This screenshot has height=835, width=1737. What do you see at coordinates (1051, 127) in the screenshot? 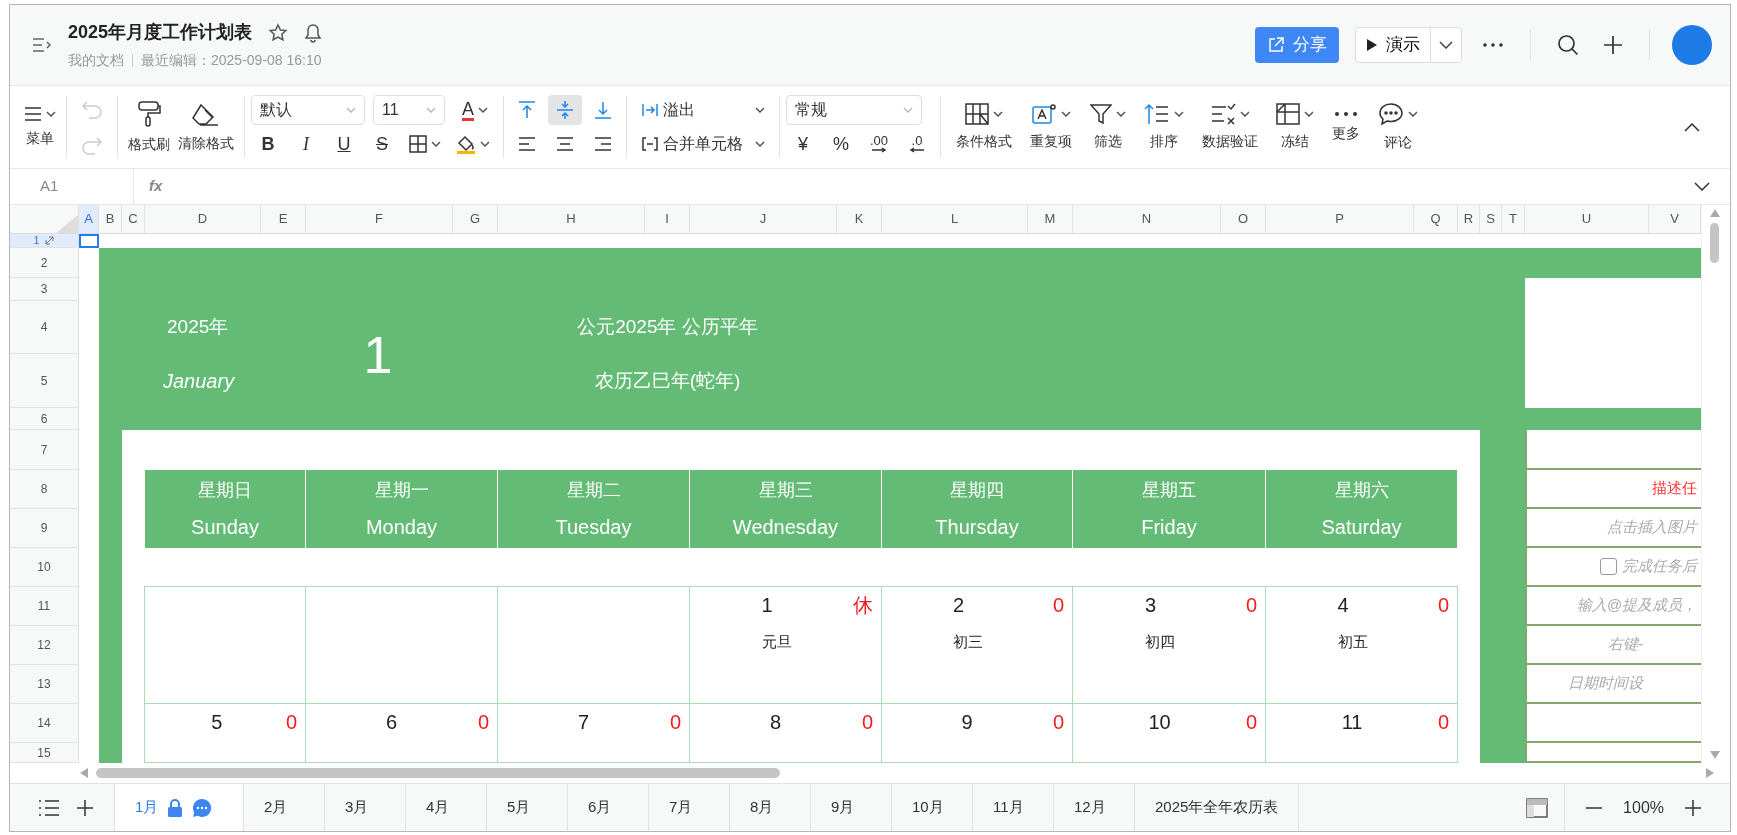
I see `duplicates-button: 重复项` at bounding box center [1051, 127].